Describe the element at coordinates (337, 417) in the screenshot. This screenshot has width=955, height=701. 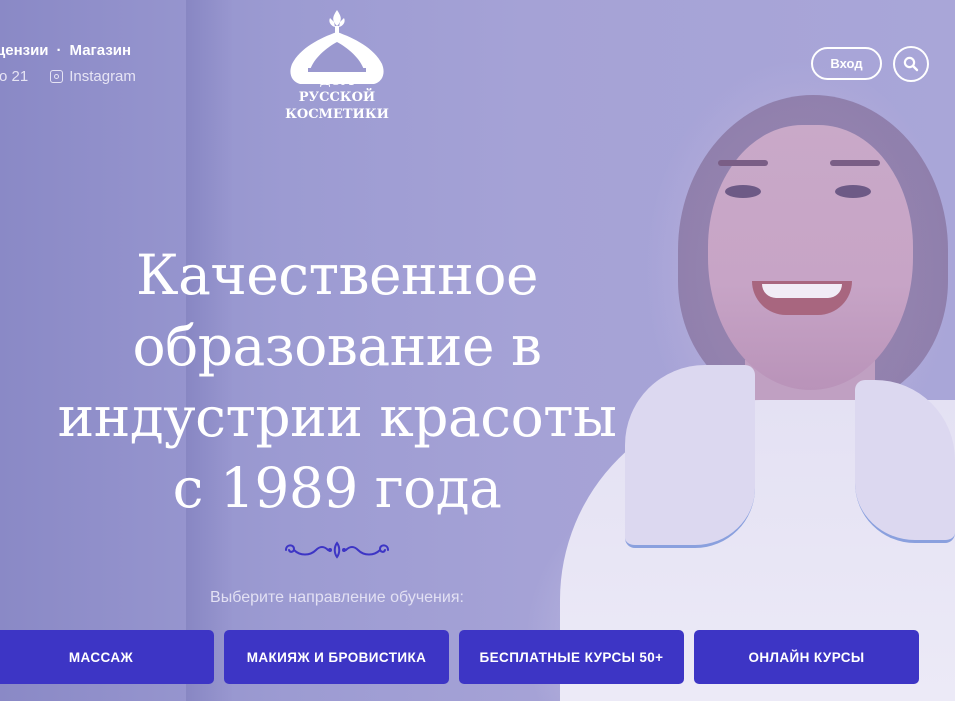
I see `hero-title-line-3: индустрии красоты` at that location.